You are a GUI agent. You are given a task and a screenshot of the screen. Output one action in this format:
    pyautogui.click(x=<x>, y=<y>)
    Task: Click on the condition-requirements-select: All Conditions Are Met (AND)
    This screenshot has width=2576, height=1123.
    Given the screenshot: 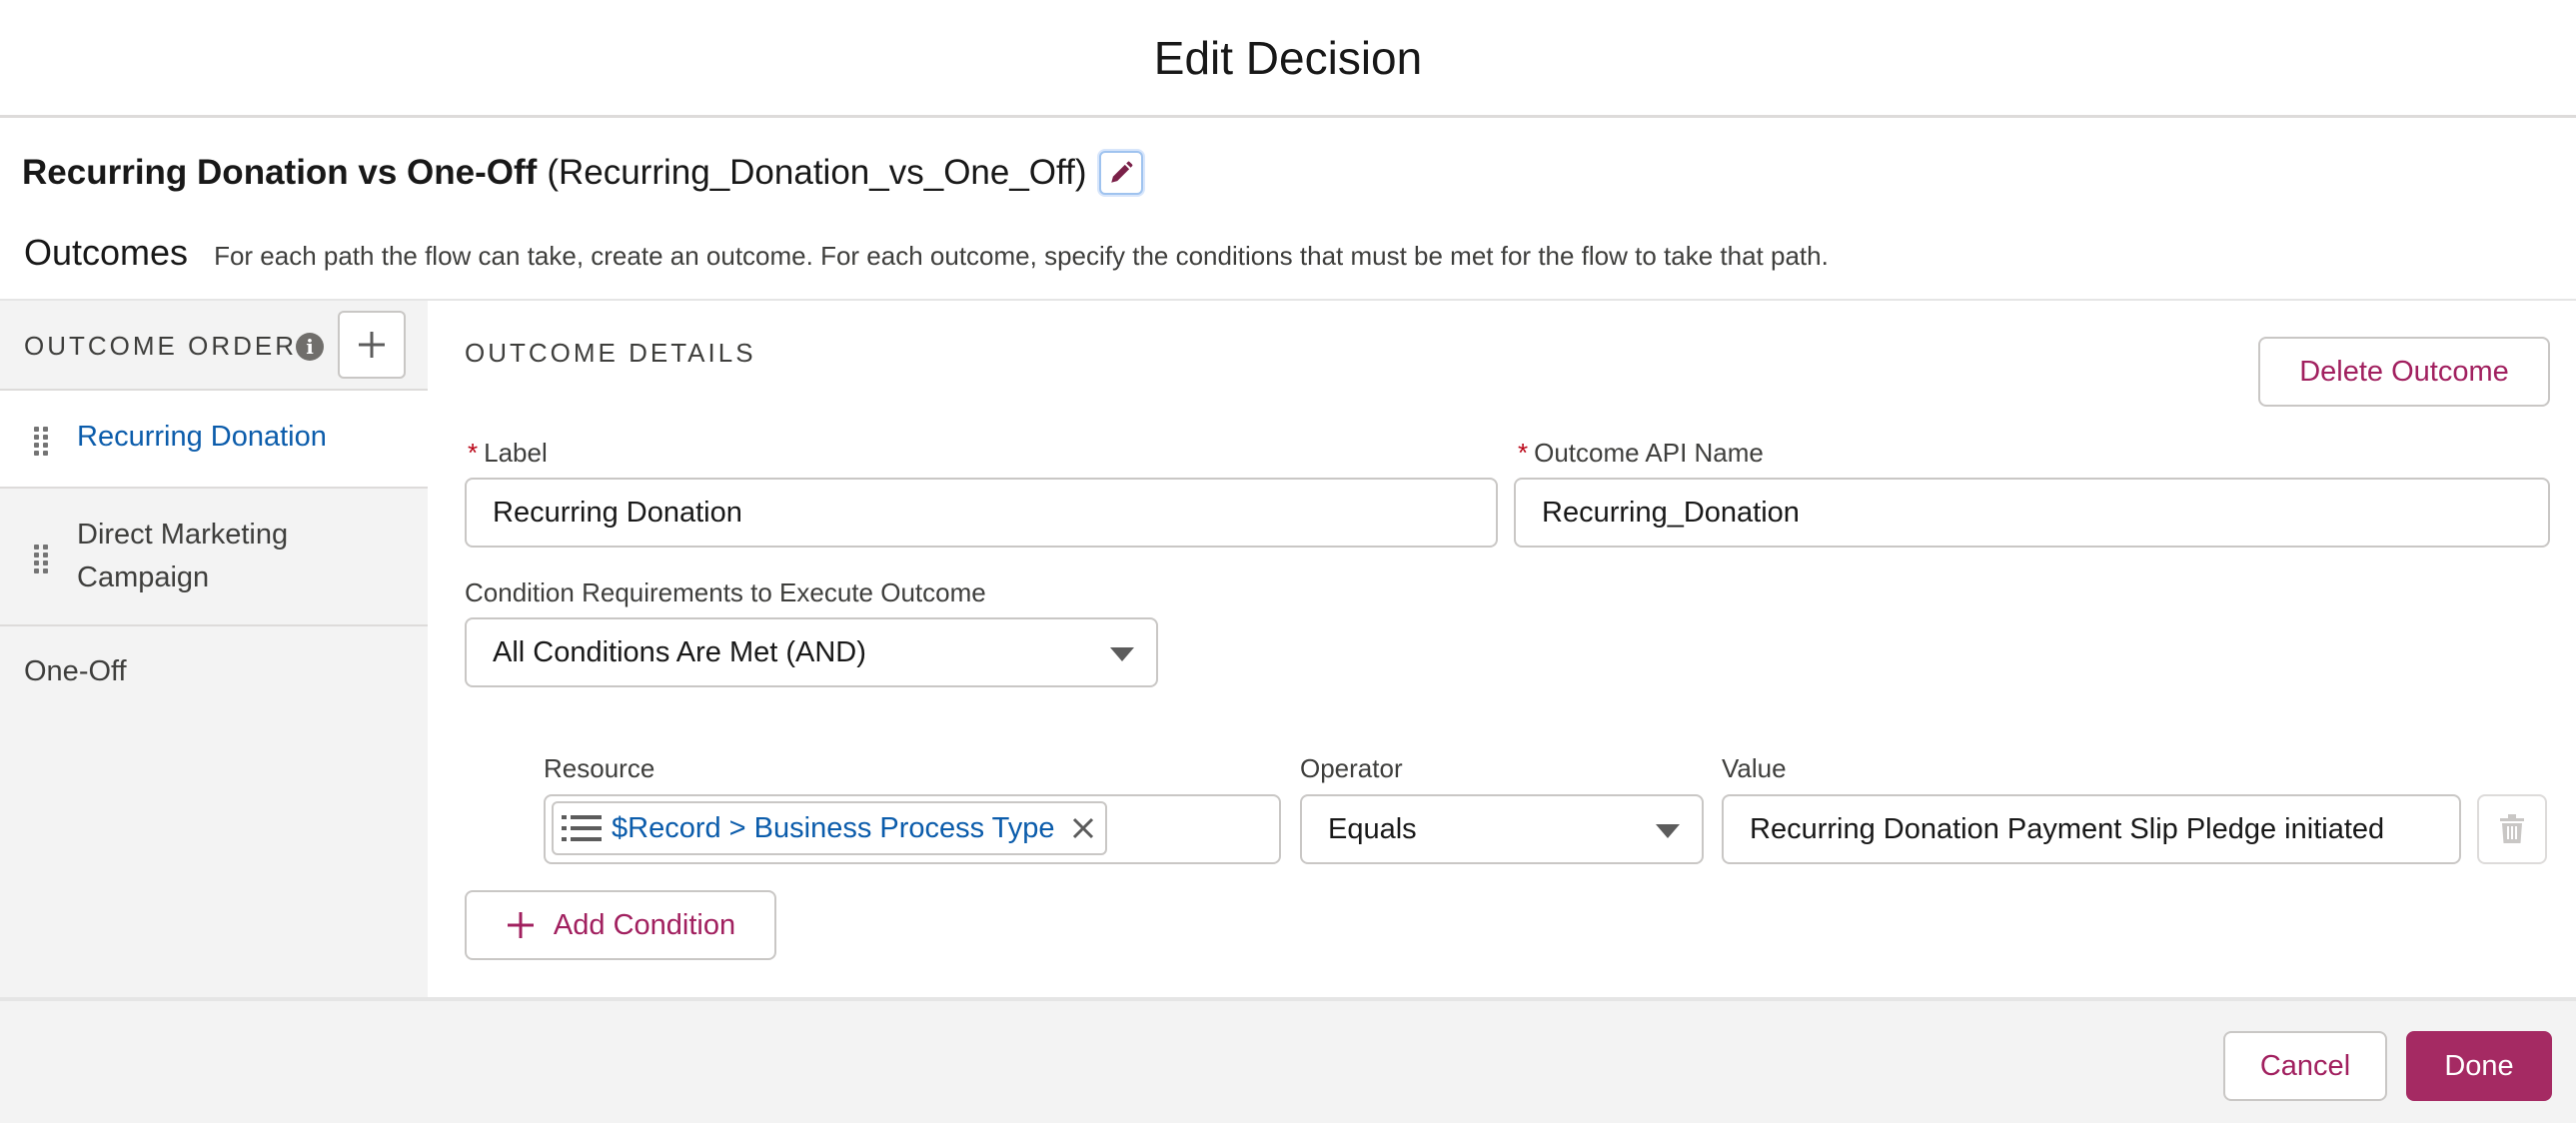 What is the action you would take?
    pyautogui.click(x=811, y=652)
    